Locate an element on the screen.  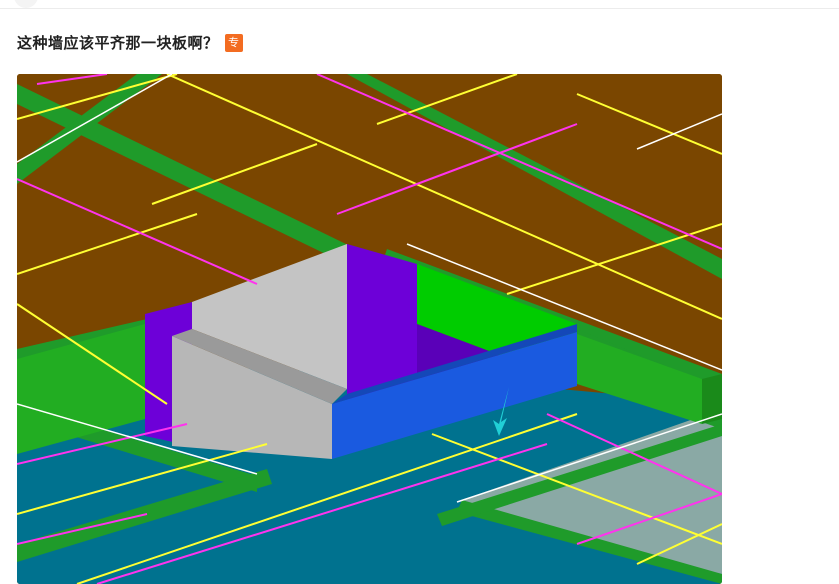
divider is located at coordinates (419, 8).